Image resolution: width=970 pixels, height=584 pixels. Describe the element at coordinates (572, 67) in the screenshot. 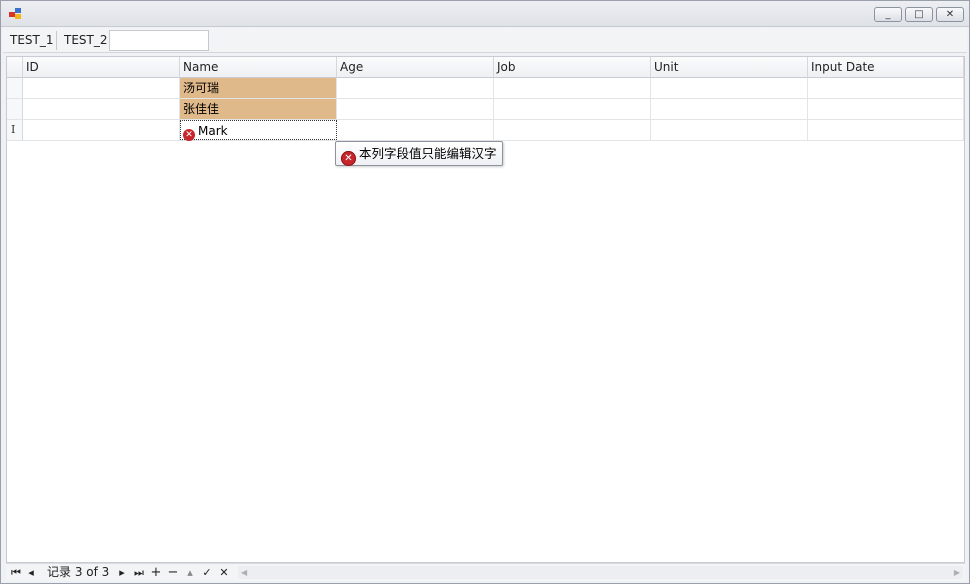

I see `column-header-job: Job` at that location.